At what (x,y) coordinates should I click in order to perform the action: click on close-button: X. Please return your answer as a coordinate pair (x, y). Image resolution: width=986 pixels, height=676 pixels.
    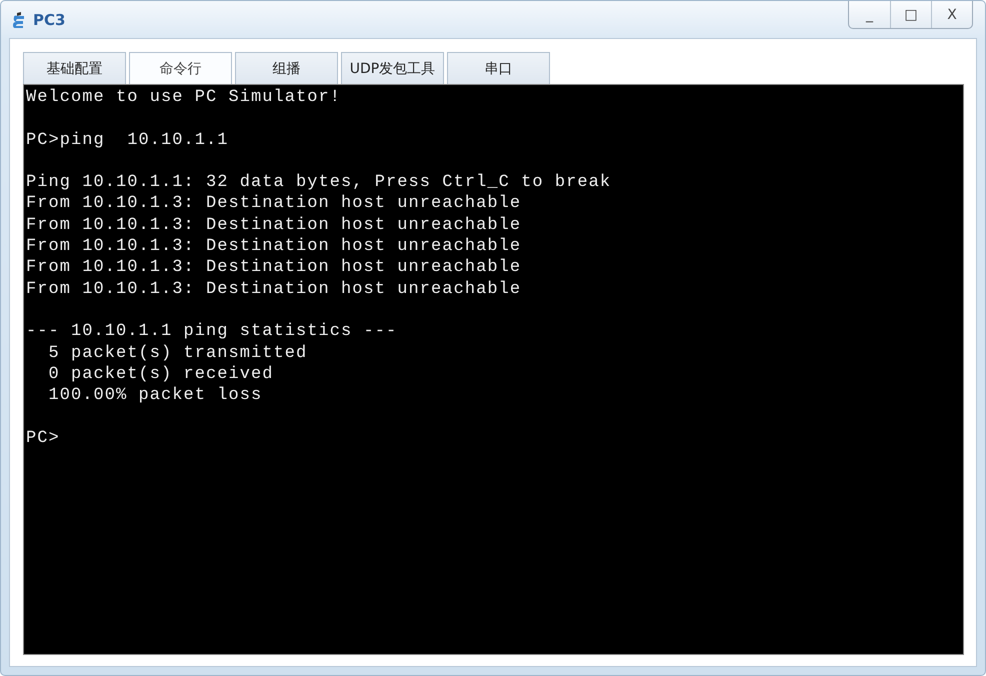
    Looking at the image, I should click on (951, 14).